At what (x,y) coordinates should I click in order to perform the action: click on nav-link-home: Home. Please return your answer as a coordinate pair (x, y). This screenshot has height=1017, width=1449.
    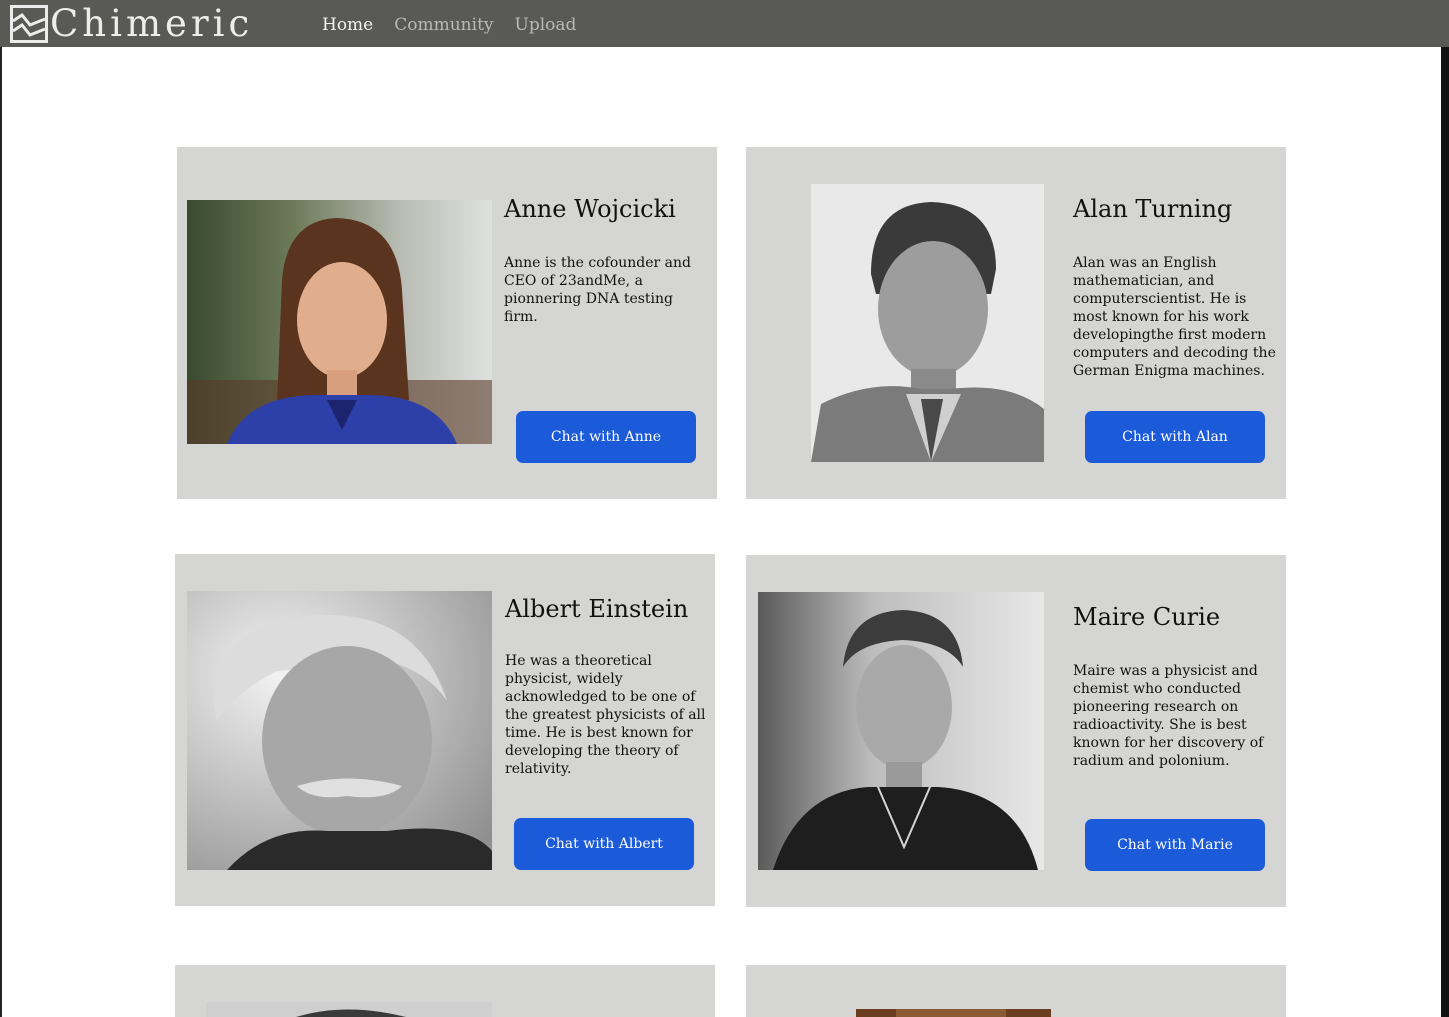
    Looking at the image, I should click on (347, 25).